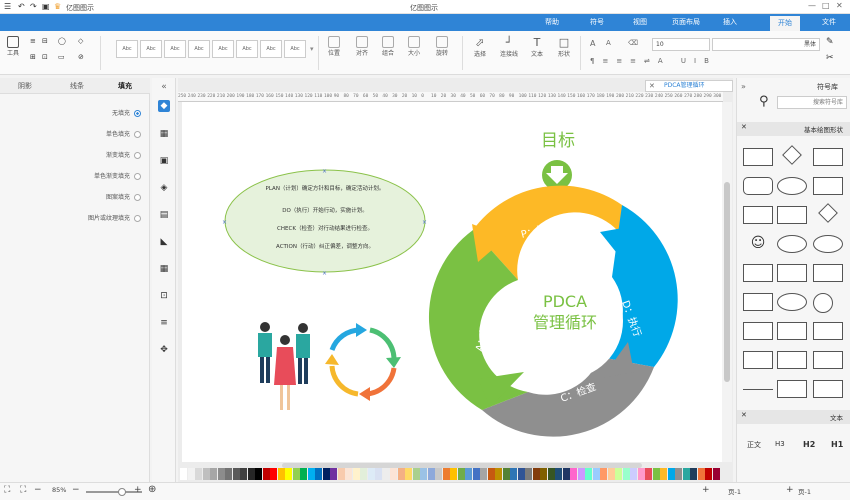 The height and width of the screenshot is (500, 850). Describe the element at coordinates (334, 46) in the screenshot. I see `position-button: 位置` at that location.